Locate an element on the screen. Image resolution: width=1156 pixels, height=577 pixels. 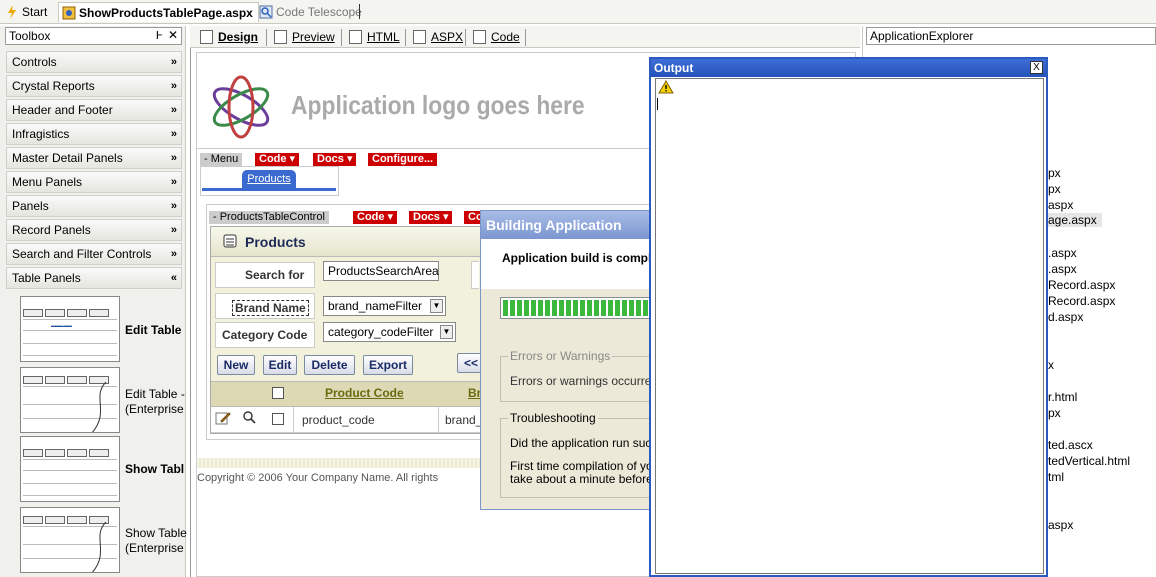
brand-filter-value: brand_nameFilter is located at coordinates (375, 306).